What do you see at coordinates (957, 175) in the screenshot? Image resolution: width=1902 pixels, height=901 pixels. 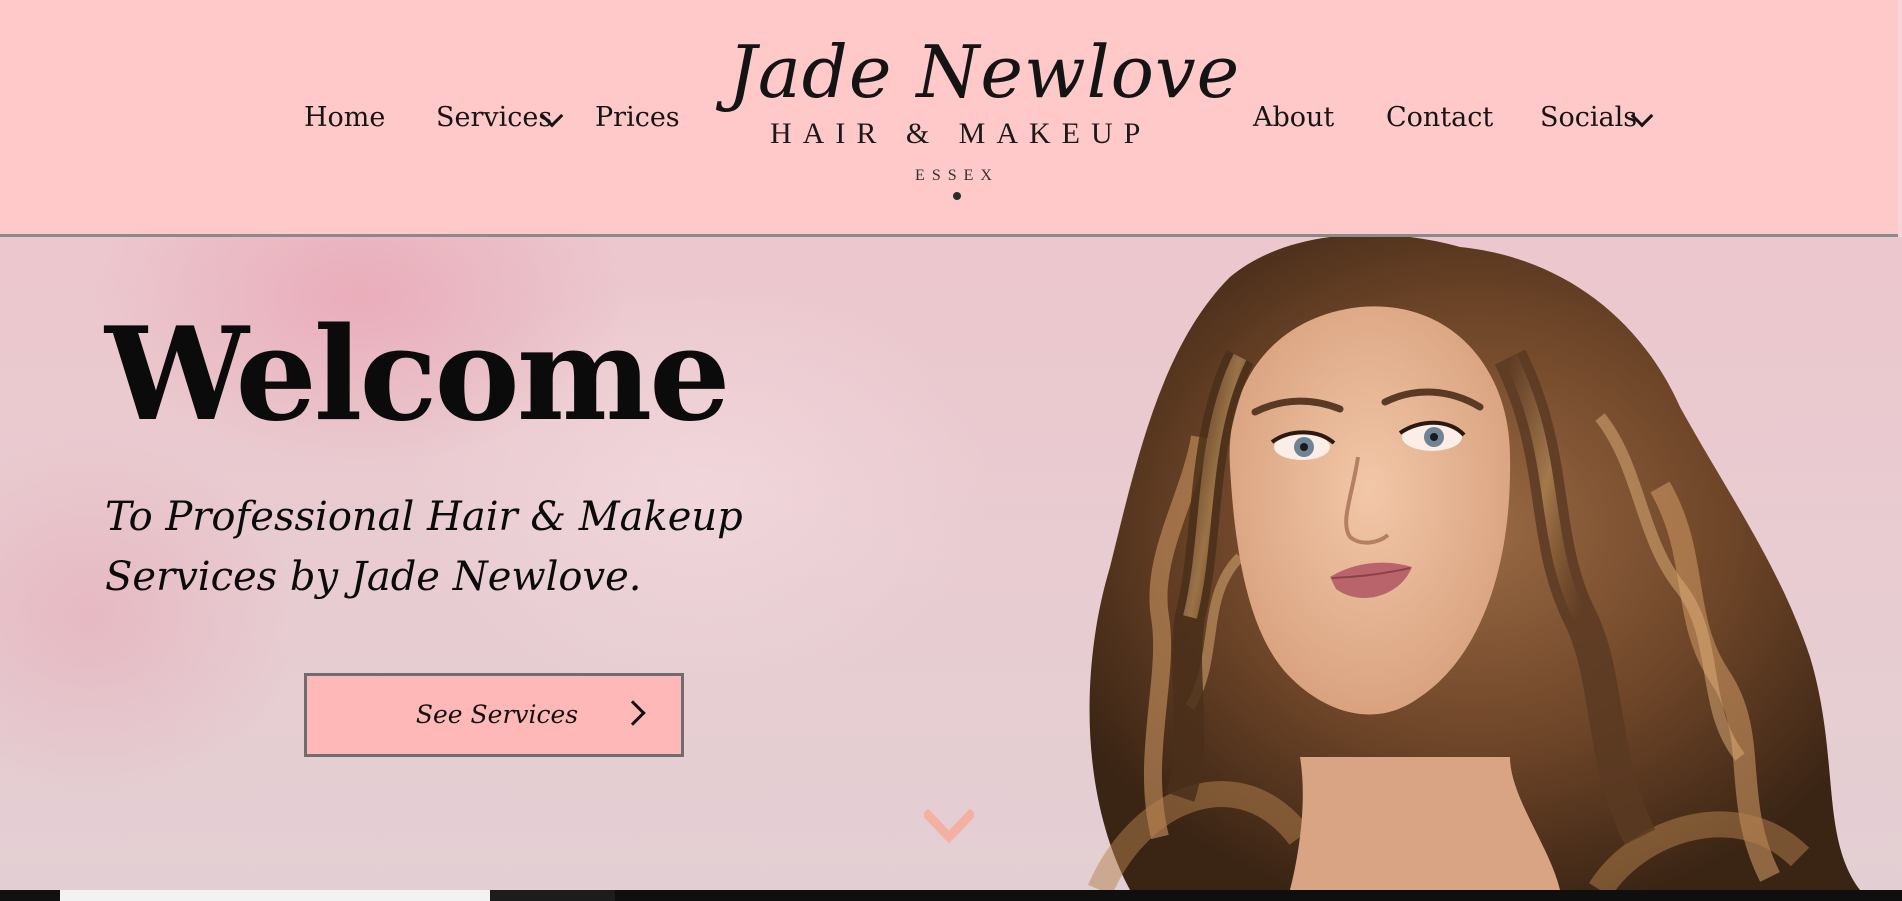 I see `logo-location: ESSEX` at bounding box center [957, 175].